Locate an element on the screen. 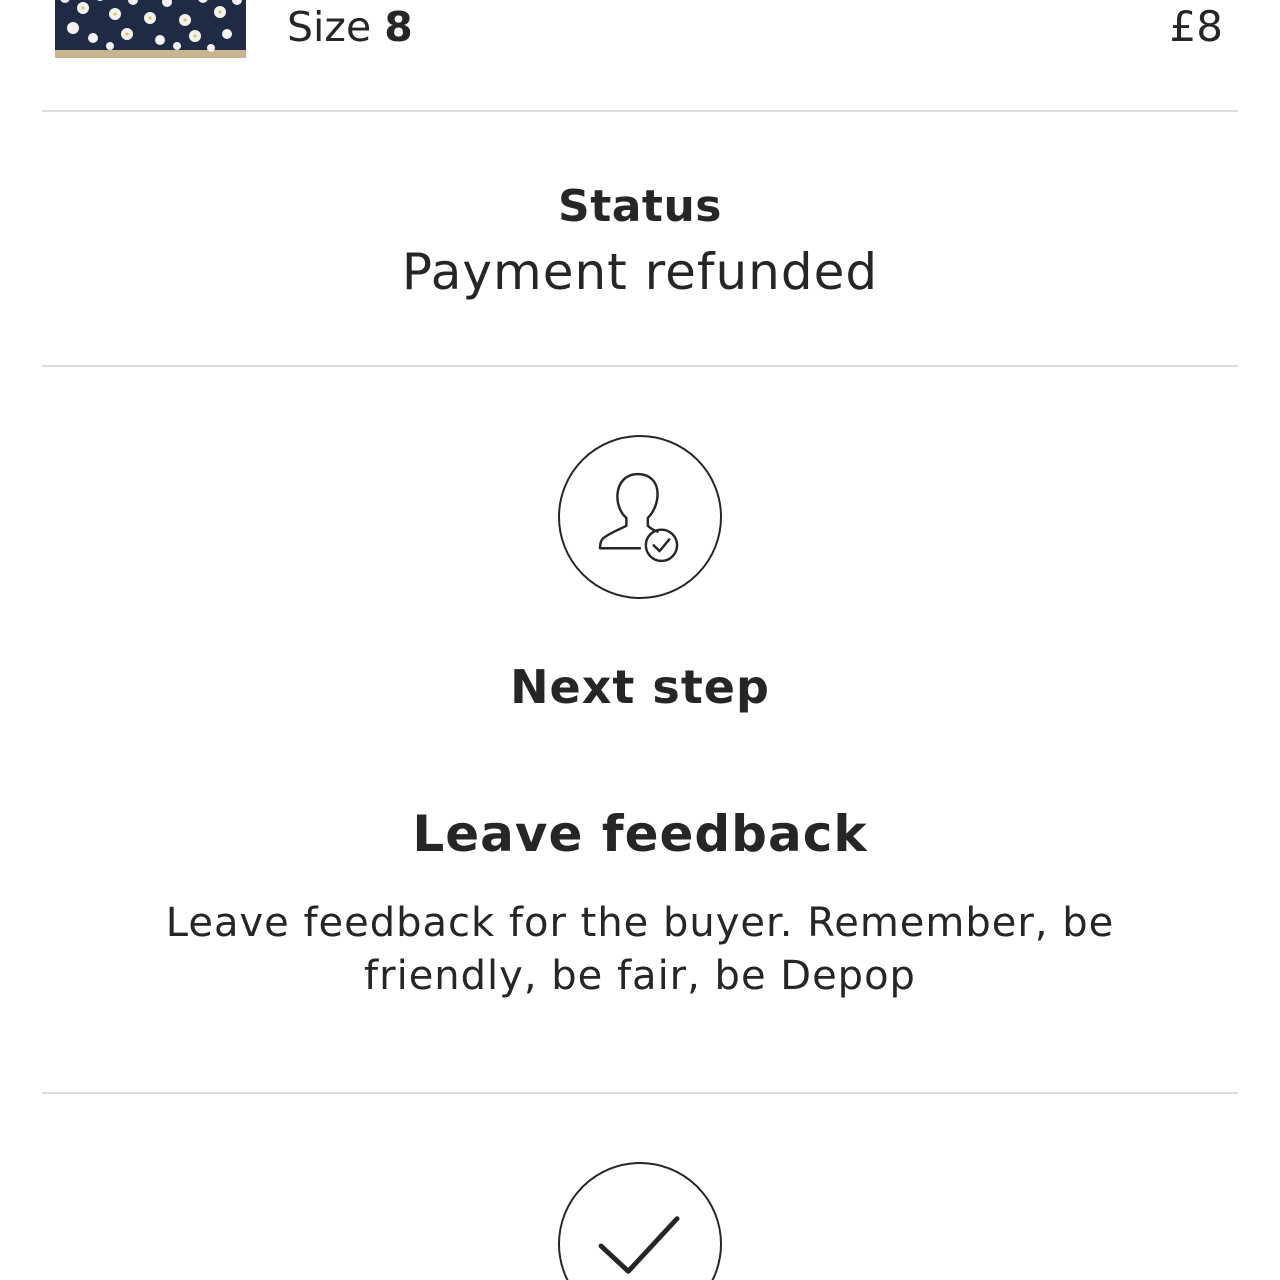 This screenshot has width=1280, height=1280. item-price: £8 is located at coordinates (1196, 26).